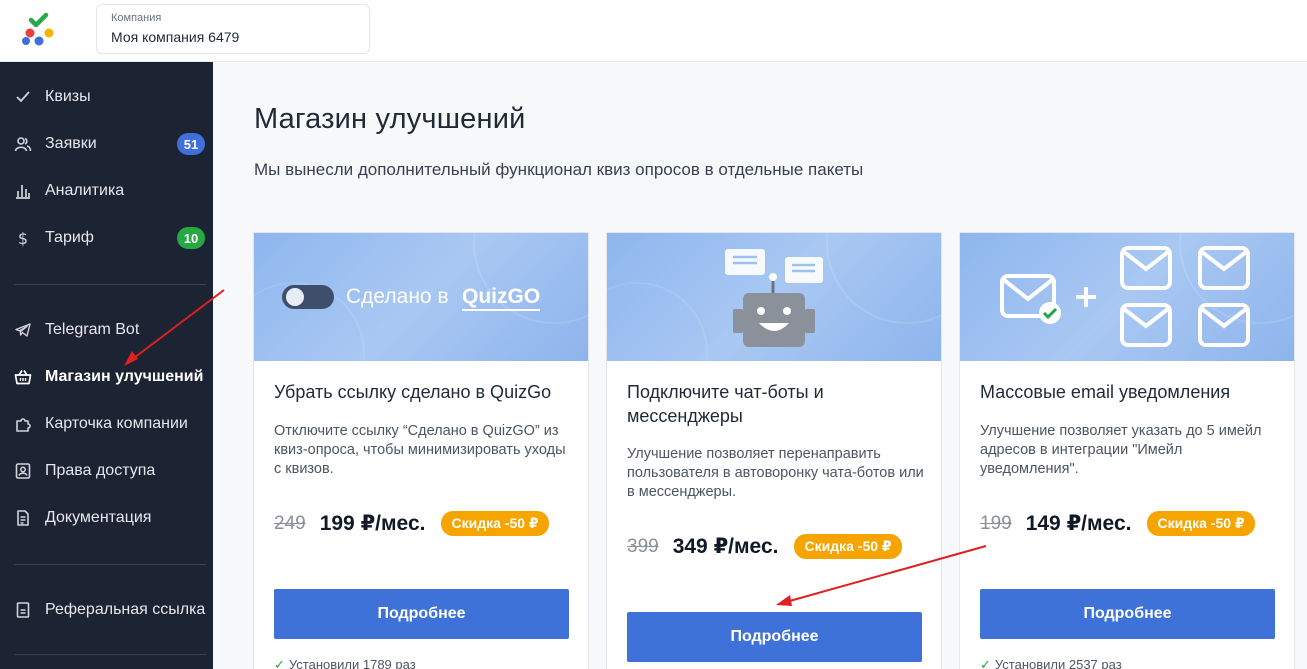  What do you see at coordinates (22, 471) in the screenshot?
I see `id-card-icon` at bounding box center [22, 471].